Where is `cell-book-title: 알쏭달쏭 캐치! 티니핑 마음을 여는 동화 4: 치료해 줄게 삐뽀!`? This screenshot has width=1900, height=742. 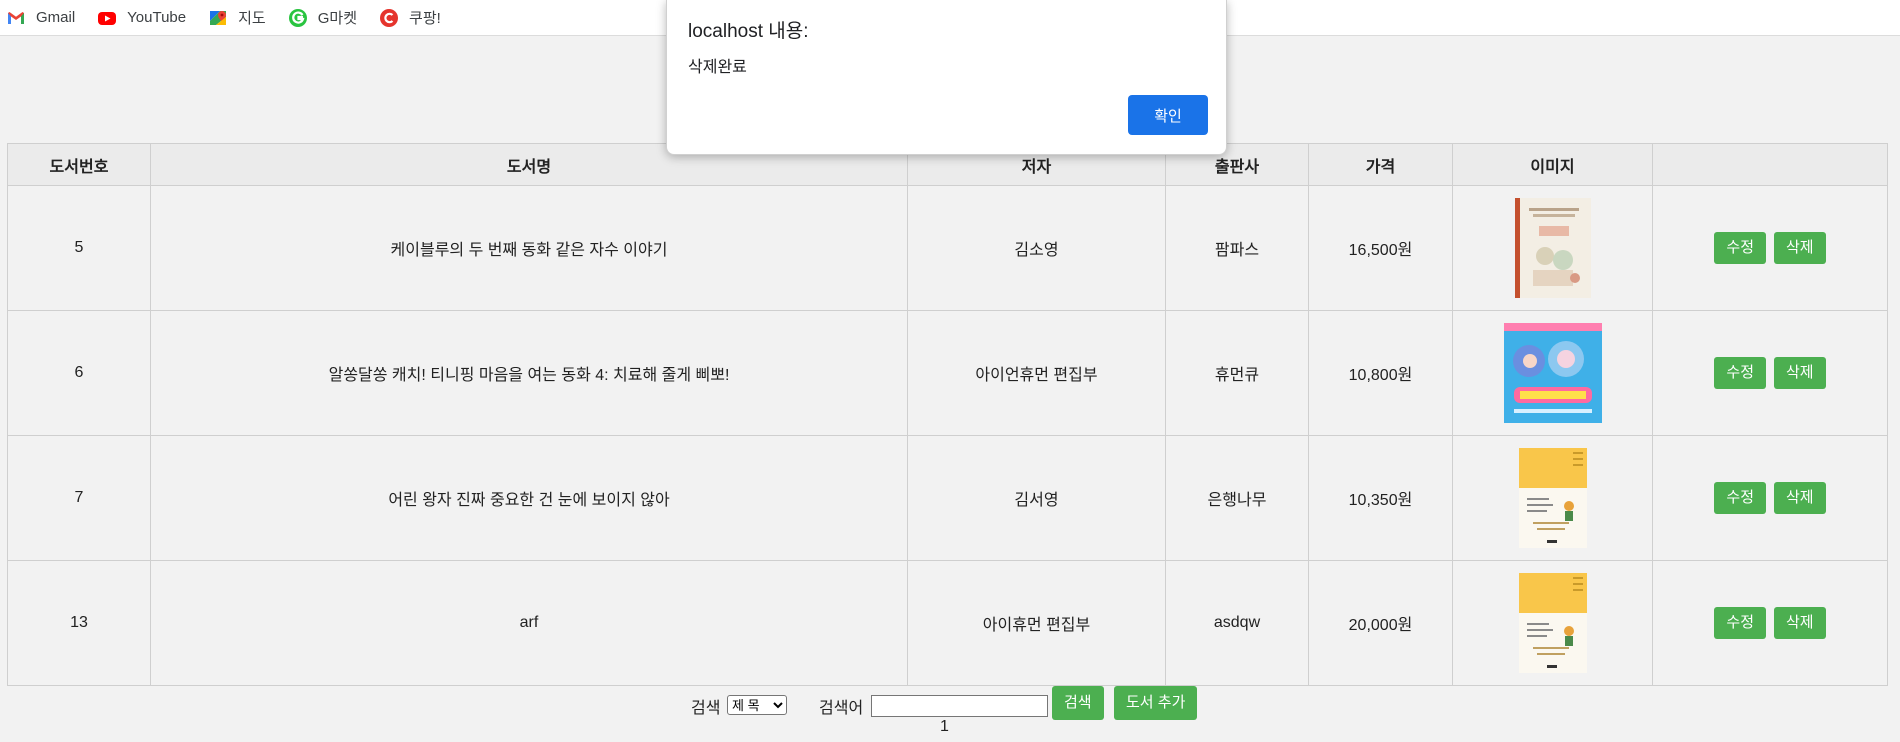 cell-book-title: 알쏭달쏭 캐치! 티니핑 마음을 여는 동화 4: 치료해 줄게 삐뽀! is located at coordinates (529, 373).